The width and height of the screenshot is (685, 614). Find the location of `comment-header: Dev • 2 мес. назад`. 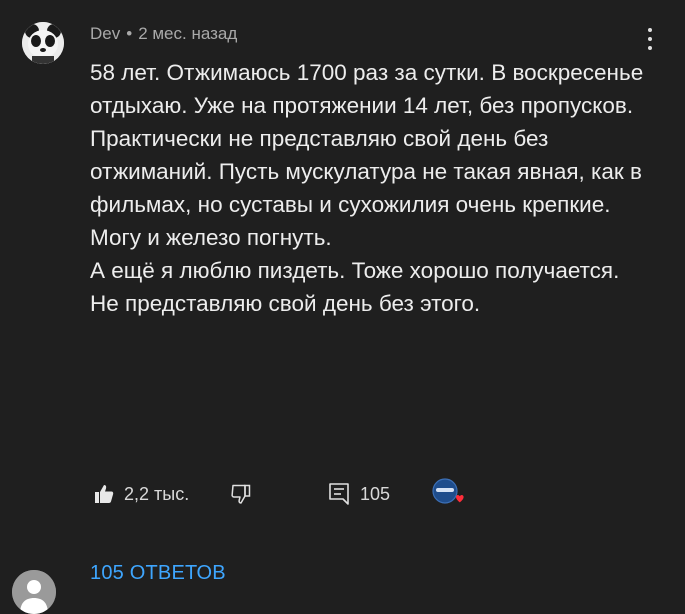

comment-header: Dev • 2 мес. назад is located at coordinates (163, 34).